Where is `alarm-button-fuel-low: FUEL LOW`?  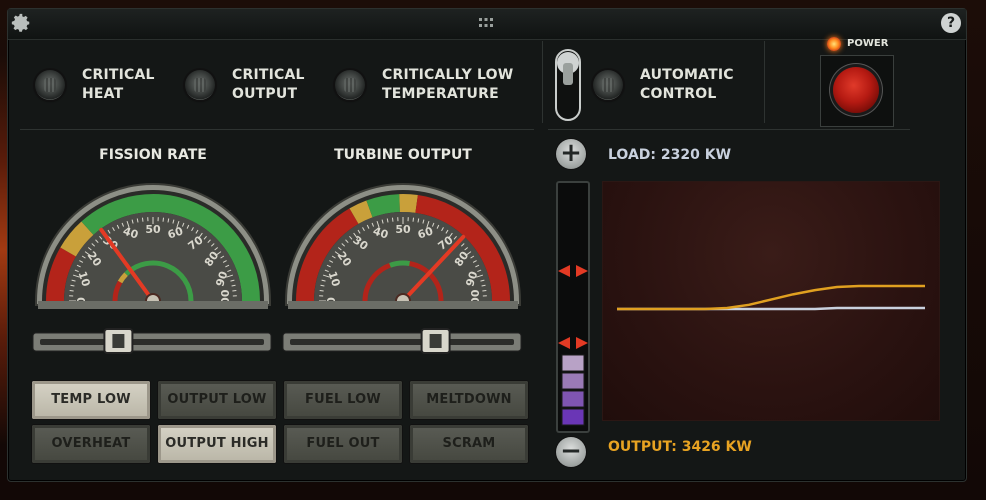 alarm-button-fuel-low: FUEL LOW is located at coordinates (343, 400).